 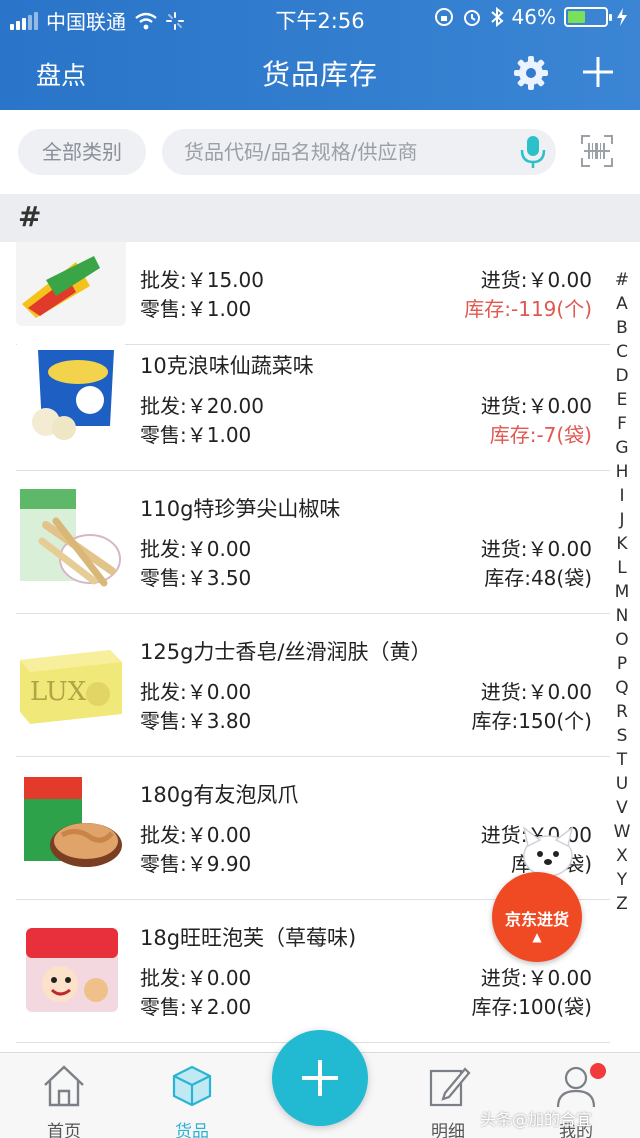 What do you see at coordinates (202, 280) in the screenshot?
I see `wholesale-price: 批发:￥15.00` at bounding box center [202, 280].